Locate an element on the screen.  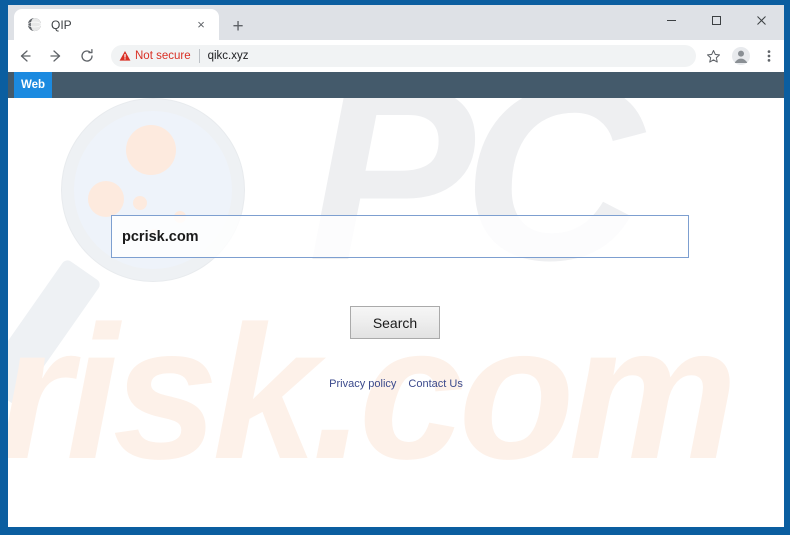
browser-toolbar: Not secure qikc.xyz is located at coordinates (396, 56).